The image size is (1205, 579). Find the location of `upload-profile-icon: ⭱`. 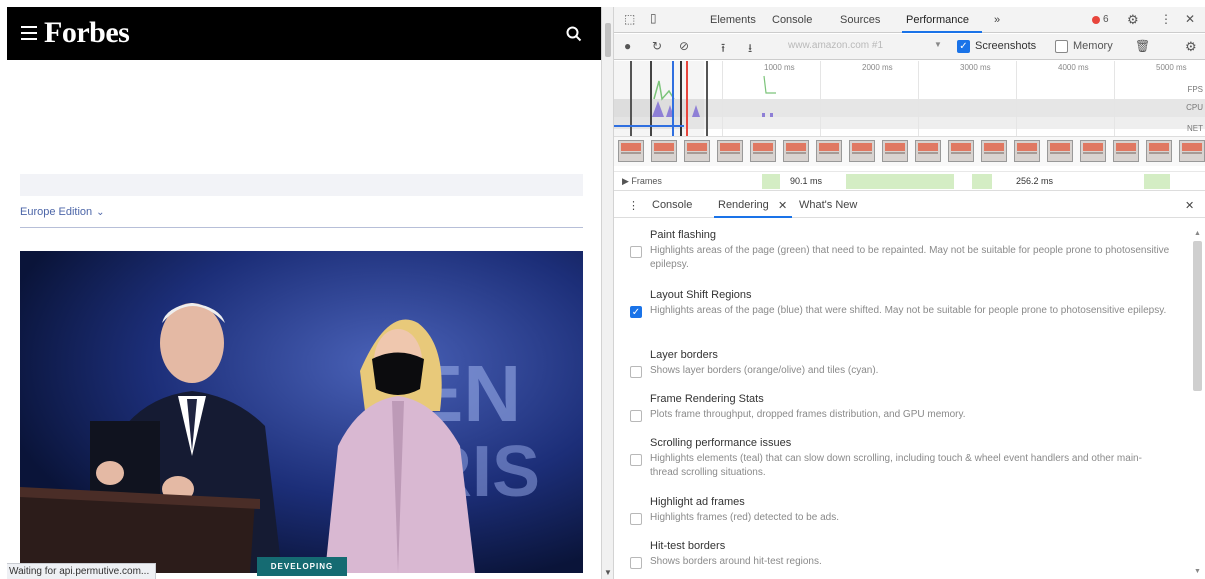

upload-profile-icon: ⭱ is located at coordinates (723, 49).